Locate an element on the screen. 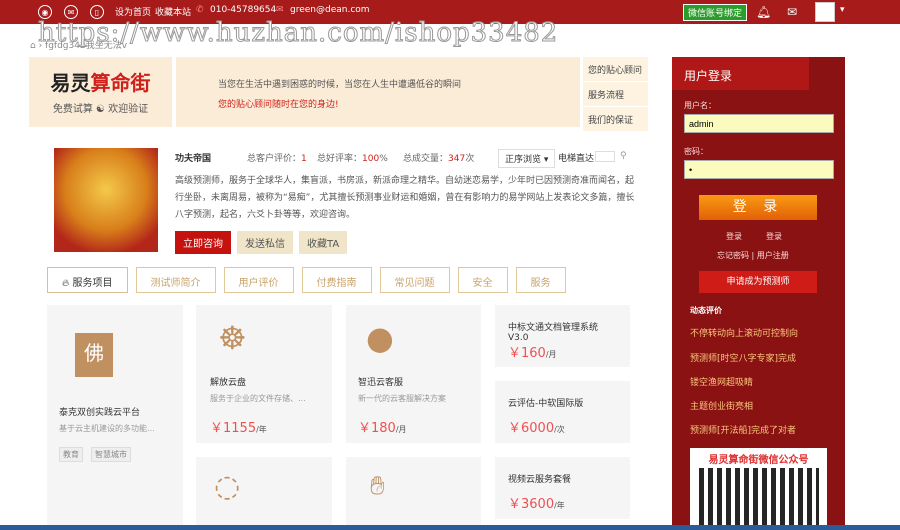 The height and width of the screenshot is (530, 900). username-label: 用户名： is located at coordinates (700, 105).